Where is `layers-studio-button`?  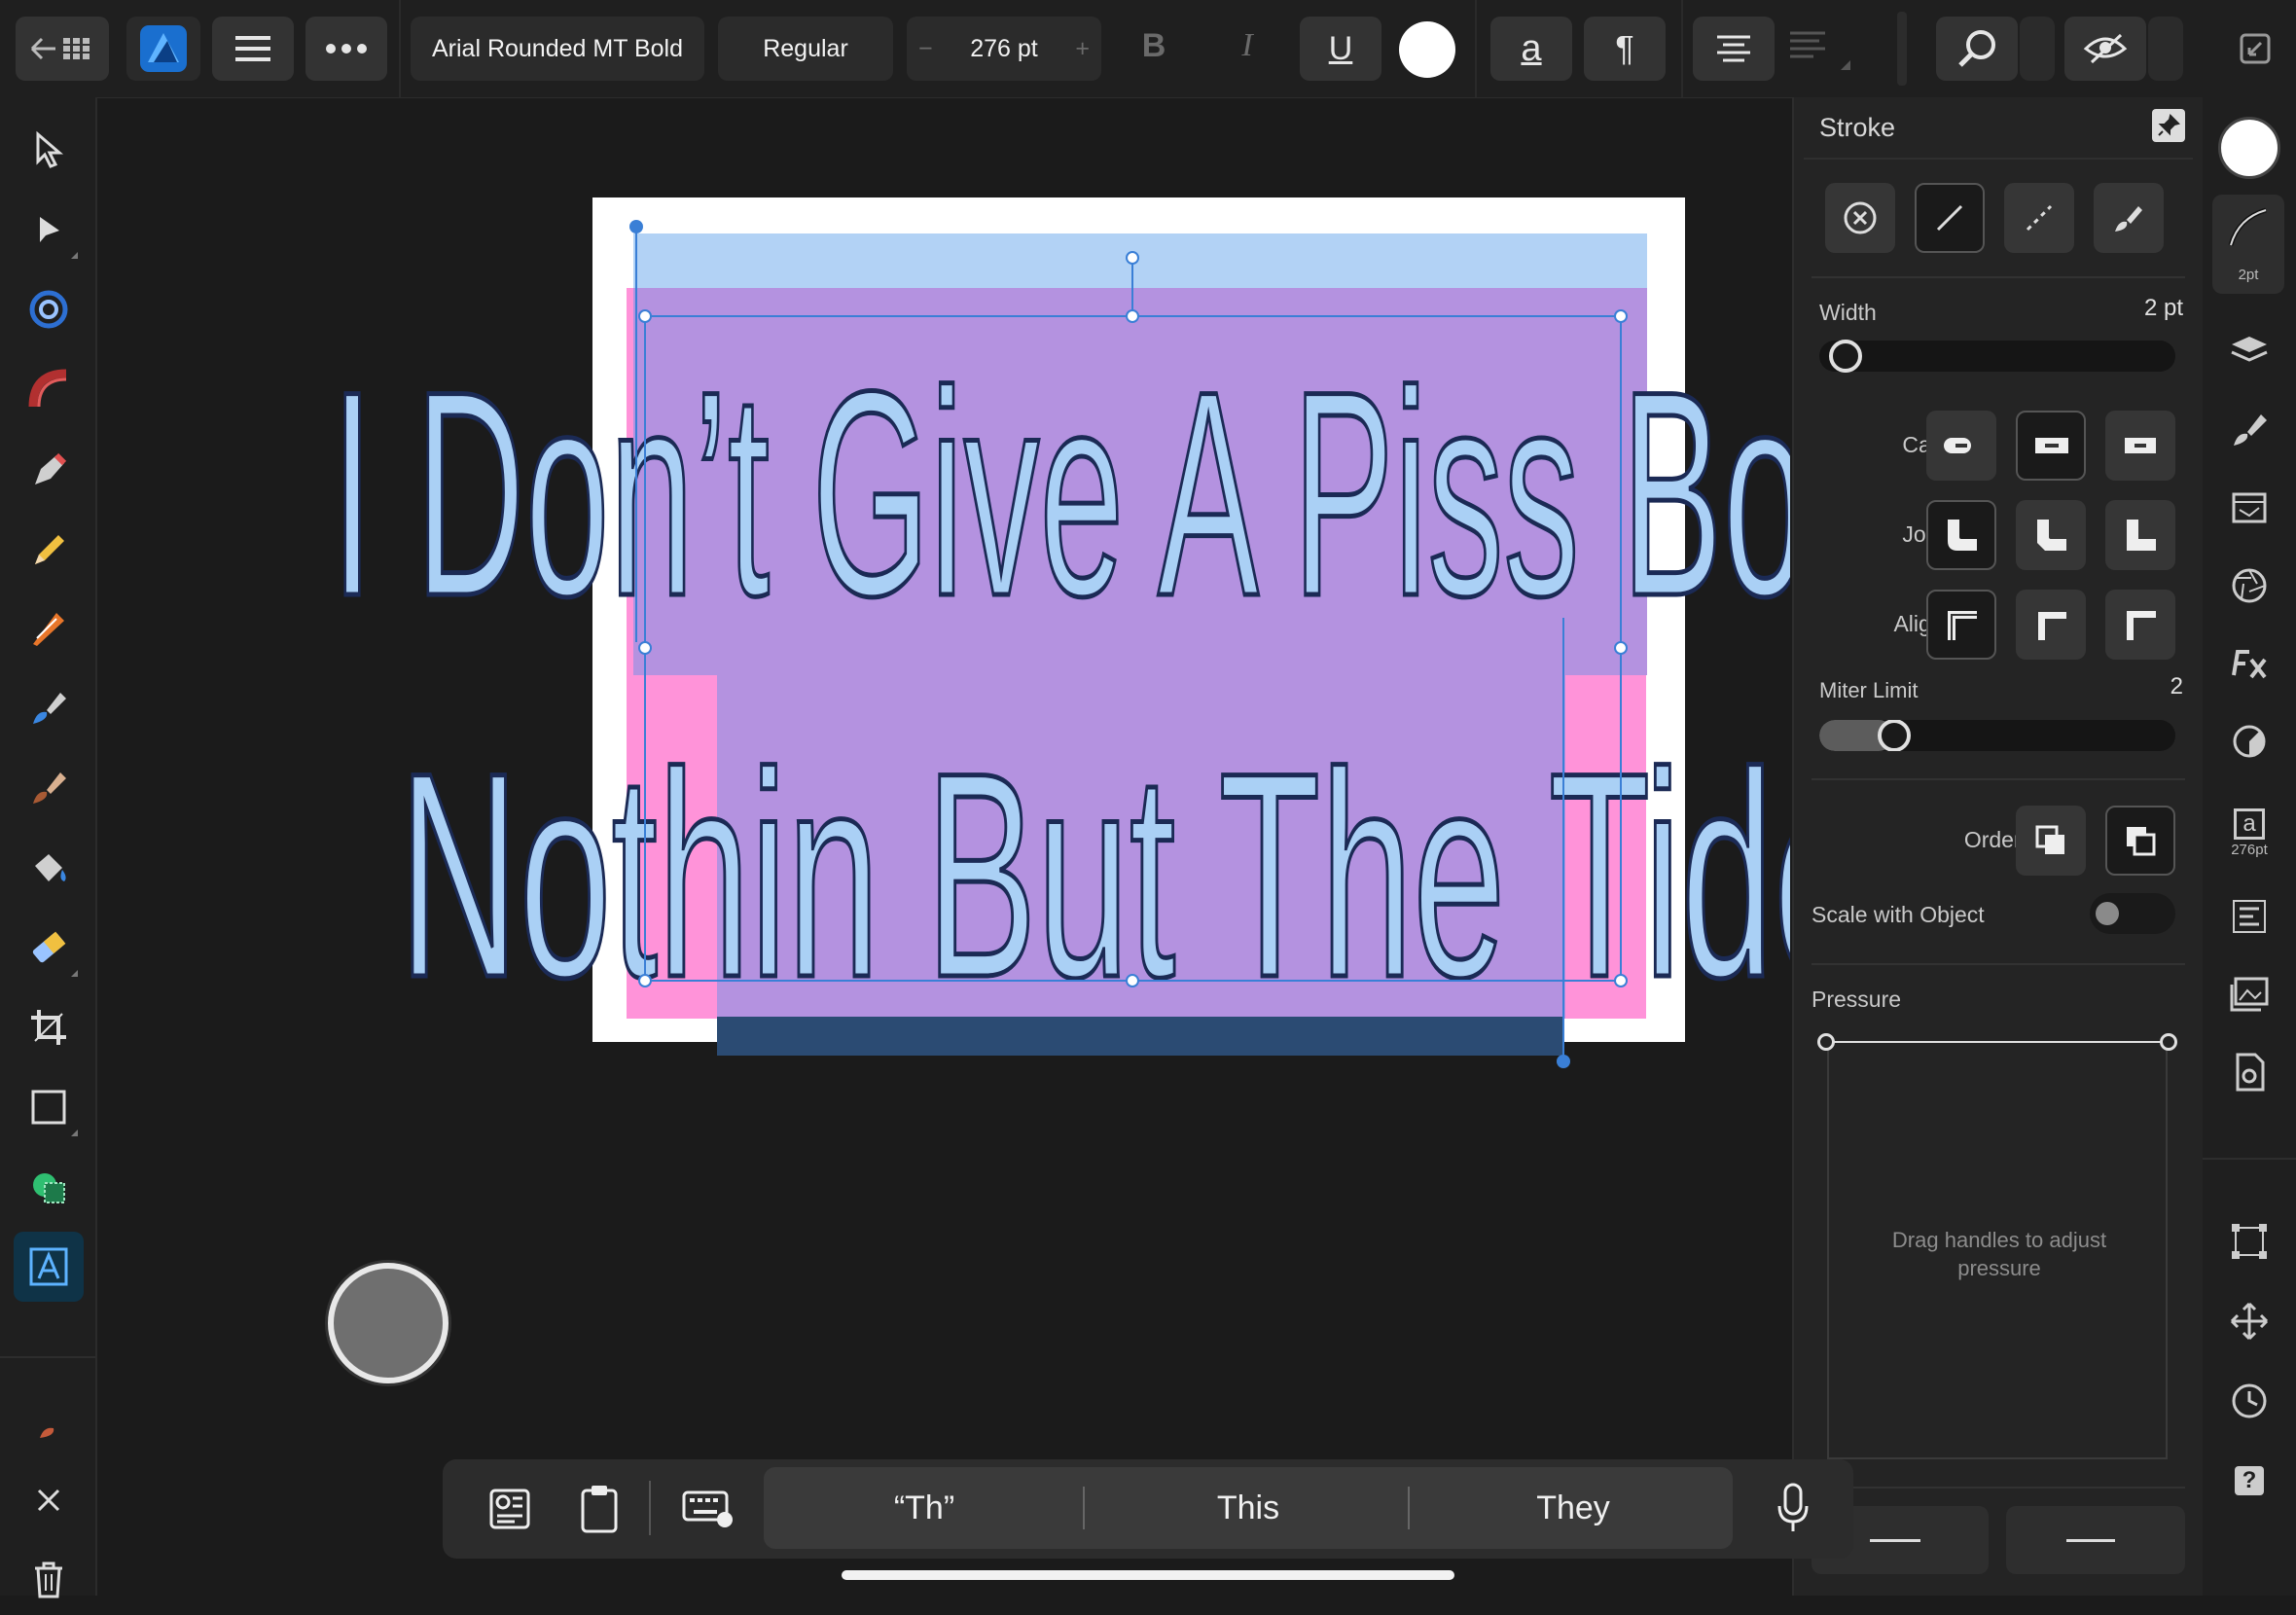 layers-studio-button is located at coordinates (2249, 350).